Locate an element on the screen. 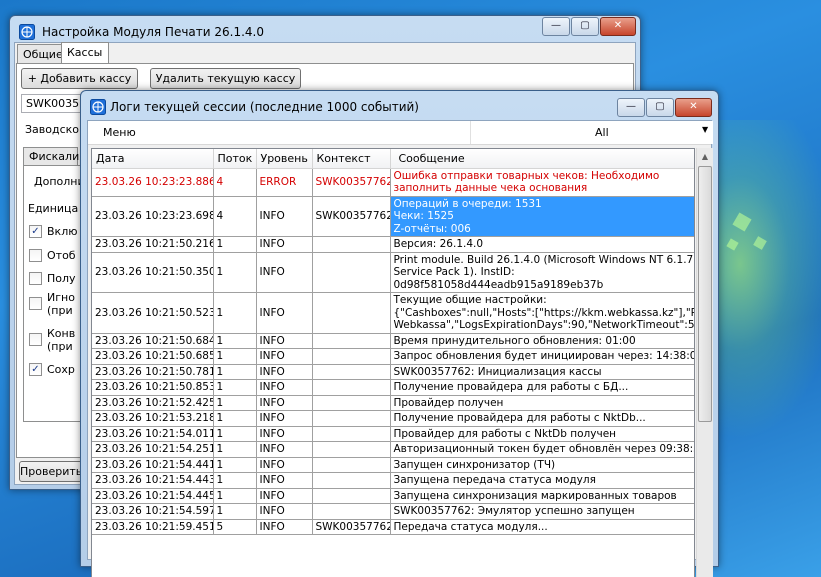 The image size is (821, 577). log-message-cell: SWK00357762: Эмулятор успешно запущен is located at coordinates (542, 511).